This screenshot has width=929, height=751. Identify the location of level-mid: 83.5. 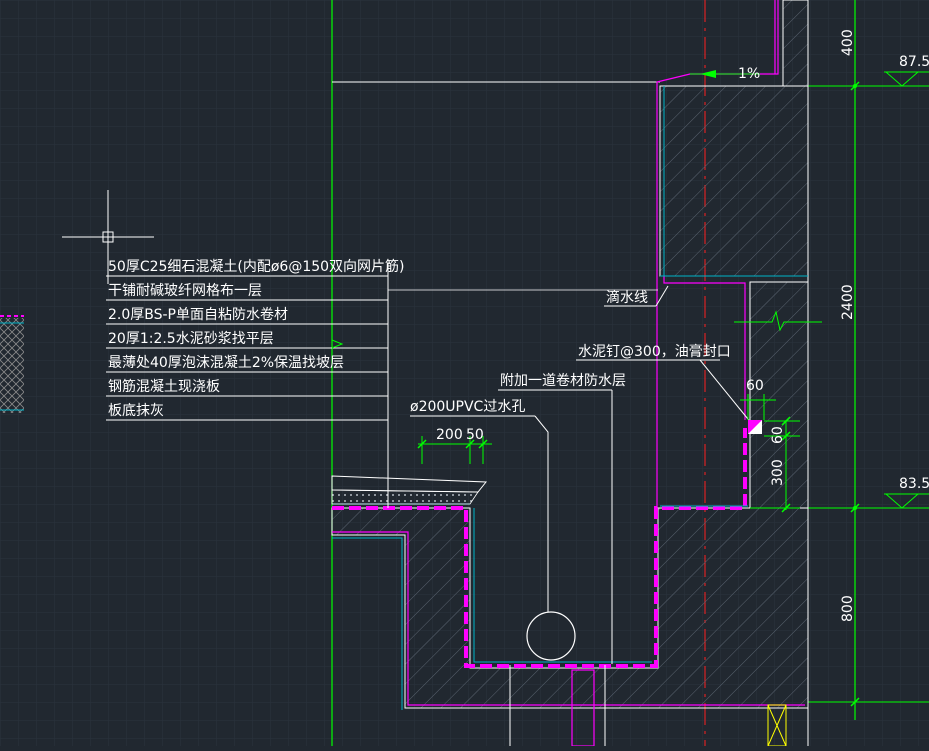
(914, 484).